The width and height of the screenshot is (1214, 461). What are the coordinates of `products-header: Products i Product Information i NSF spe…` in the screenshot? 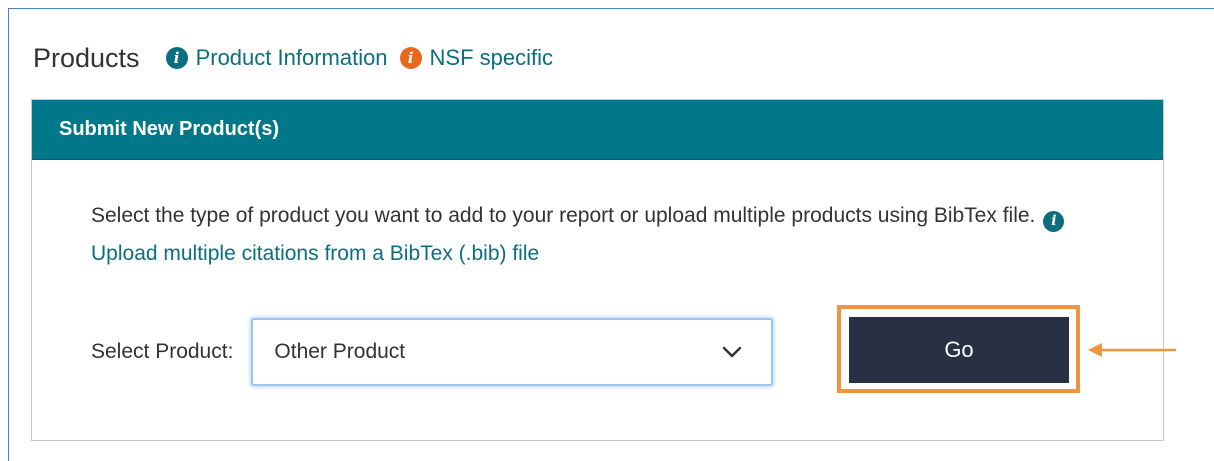 It's located at (293, 58).